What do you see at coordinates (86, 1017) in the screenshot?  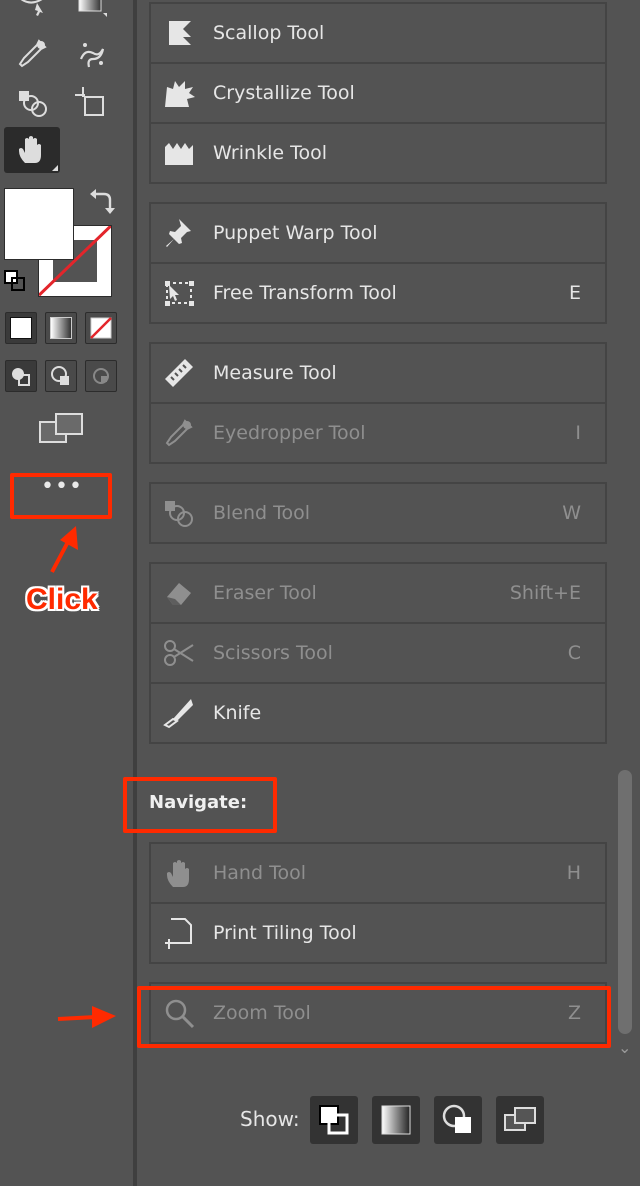 I see `annotation-arrow-right-icon` at bounding box center [86, 1017].